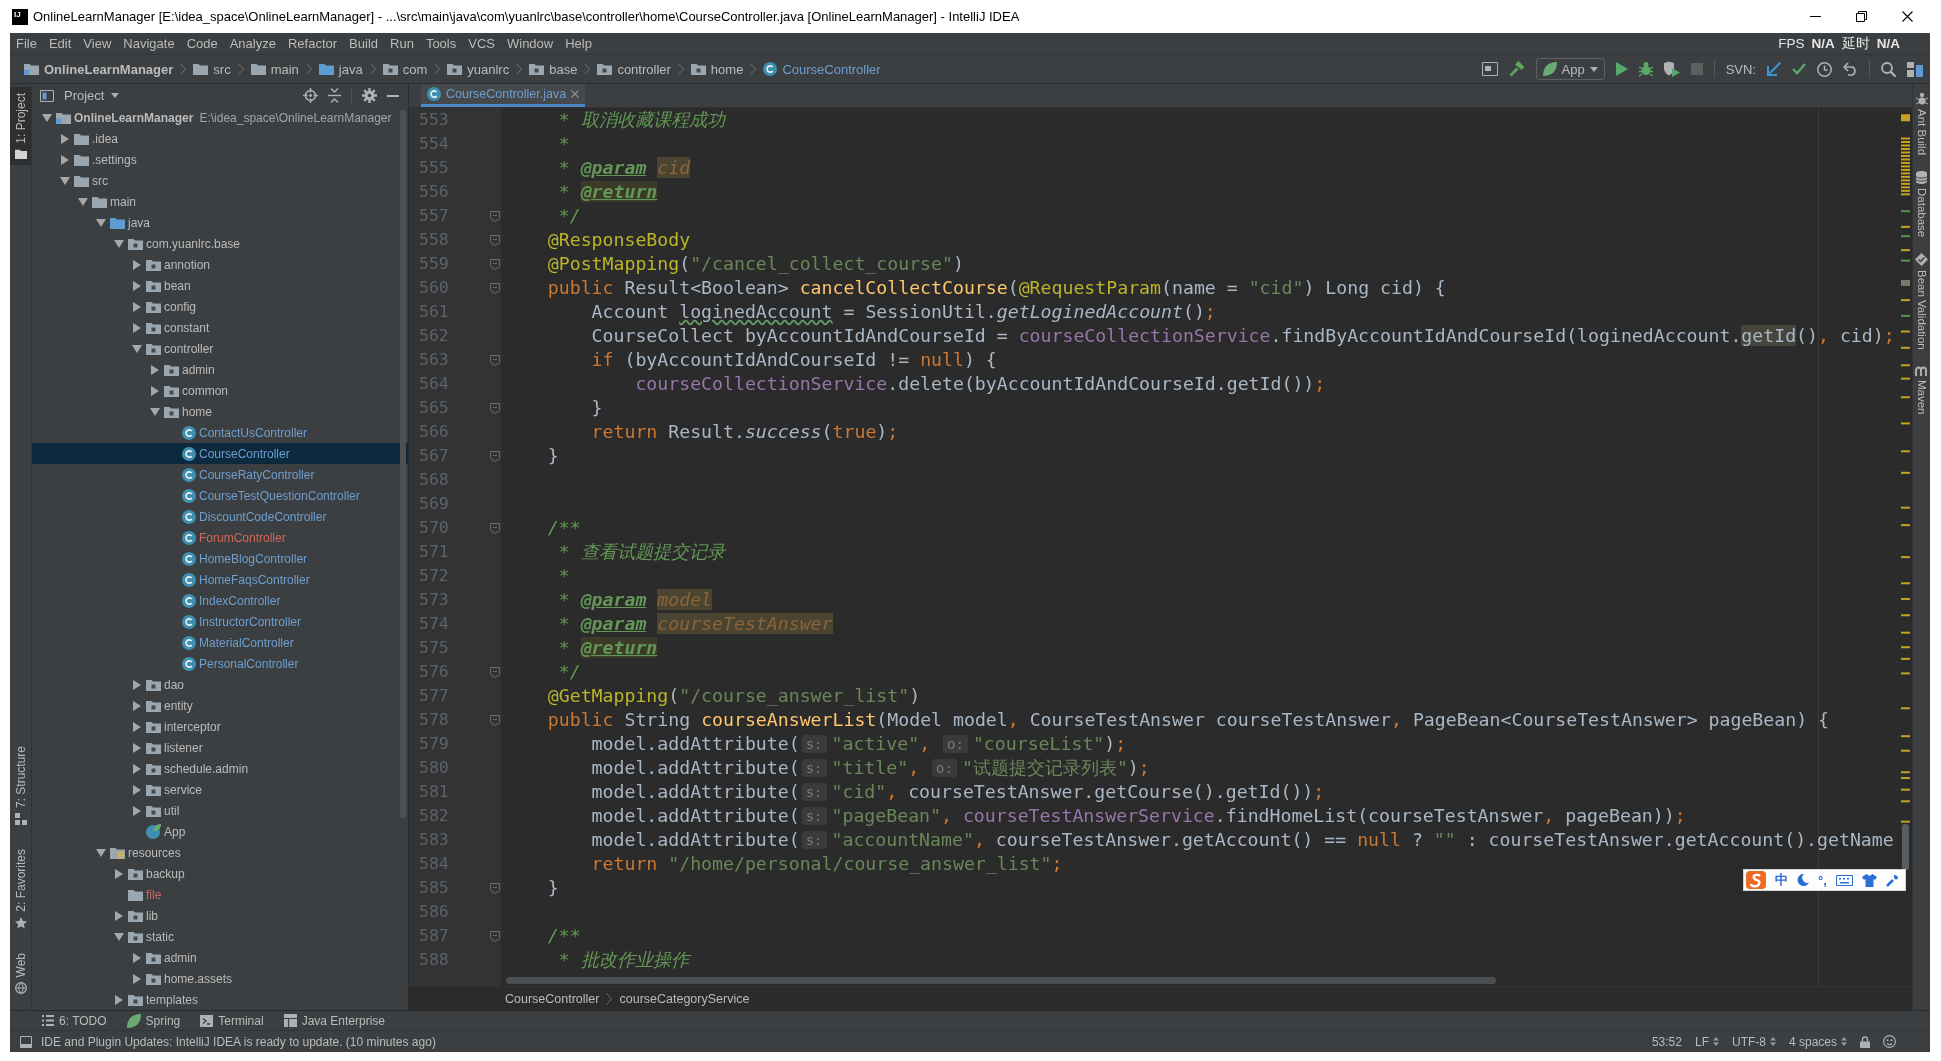 The image size is (1941, 1061). What do you see at coordinates (99, 69) in the screenshot?
I see `breadcrumb-item: OnlineLearnManager` at bounding box center [99, 69].